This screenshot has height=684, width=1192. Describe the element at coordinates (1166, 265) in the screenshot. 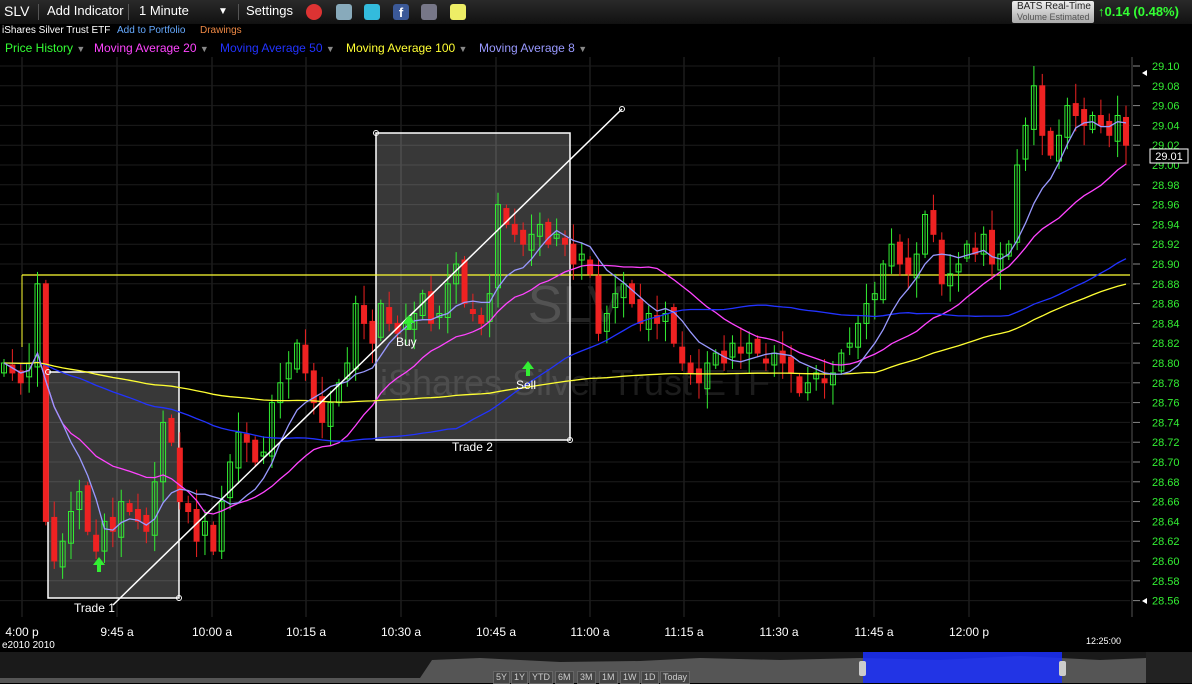

I see `y-tick-label: 28.90` at that location.